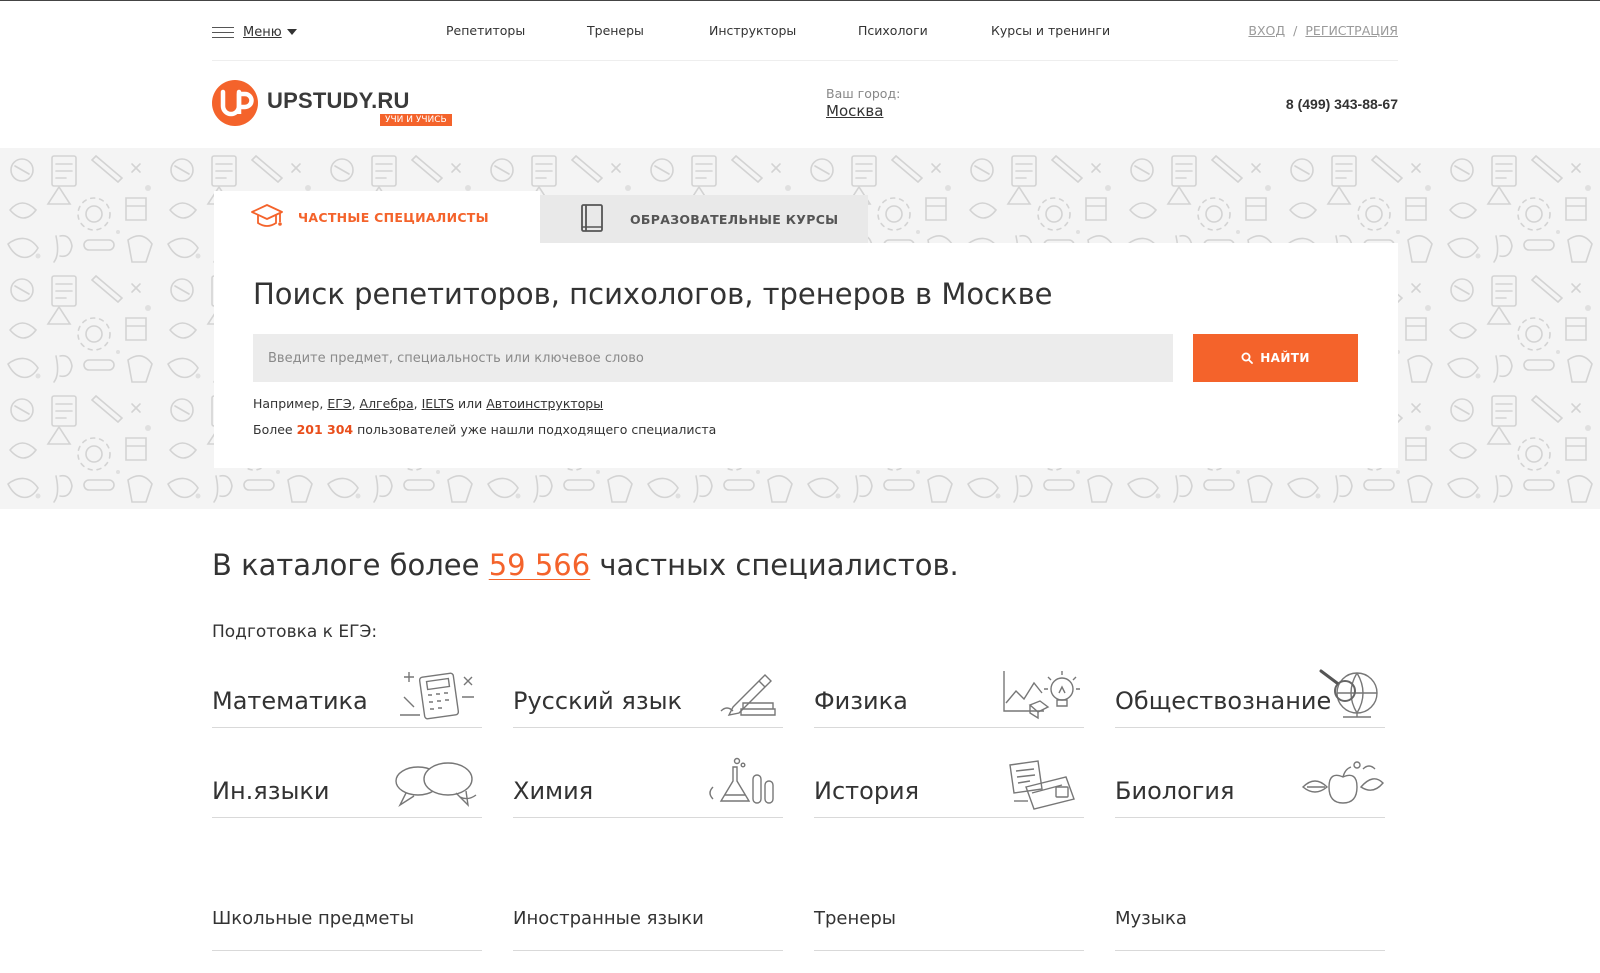 The width and height of the screenshot is (1600, 973). Describe the element at coordinates (648, 787) in the screenshot. I see `subject-chemistry: Химия` at that location.